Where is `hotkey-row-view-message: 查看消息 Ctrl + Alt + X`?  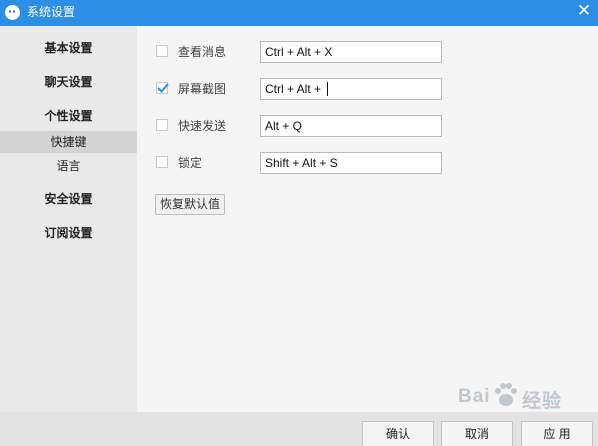 hotkey-row-view-message: 查看消息 Ctrl + Alt + X is located at coordinates (374, 52).